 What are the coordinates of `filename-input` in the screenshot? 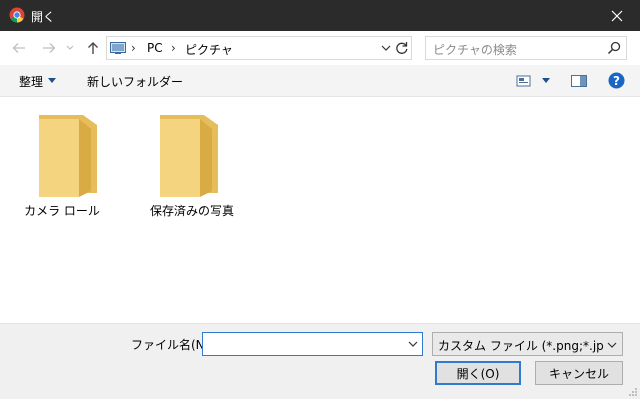 It's located at (304, 344).